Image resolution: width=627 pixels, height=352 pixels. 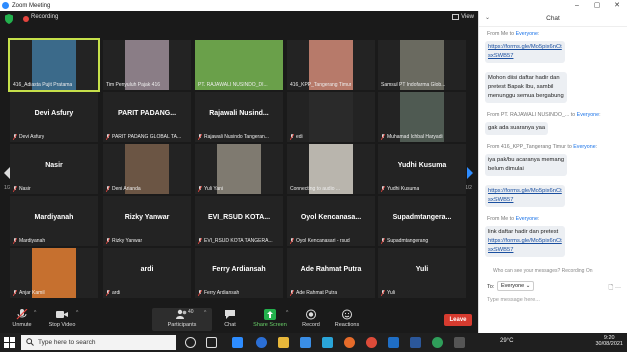 What do you see at coordinates (54, 65) in the screenshot?
I see `participant-tile: 416_Adiasta Pujit Pratama` at bounding box center [54, 65].